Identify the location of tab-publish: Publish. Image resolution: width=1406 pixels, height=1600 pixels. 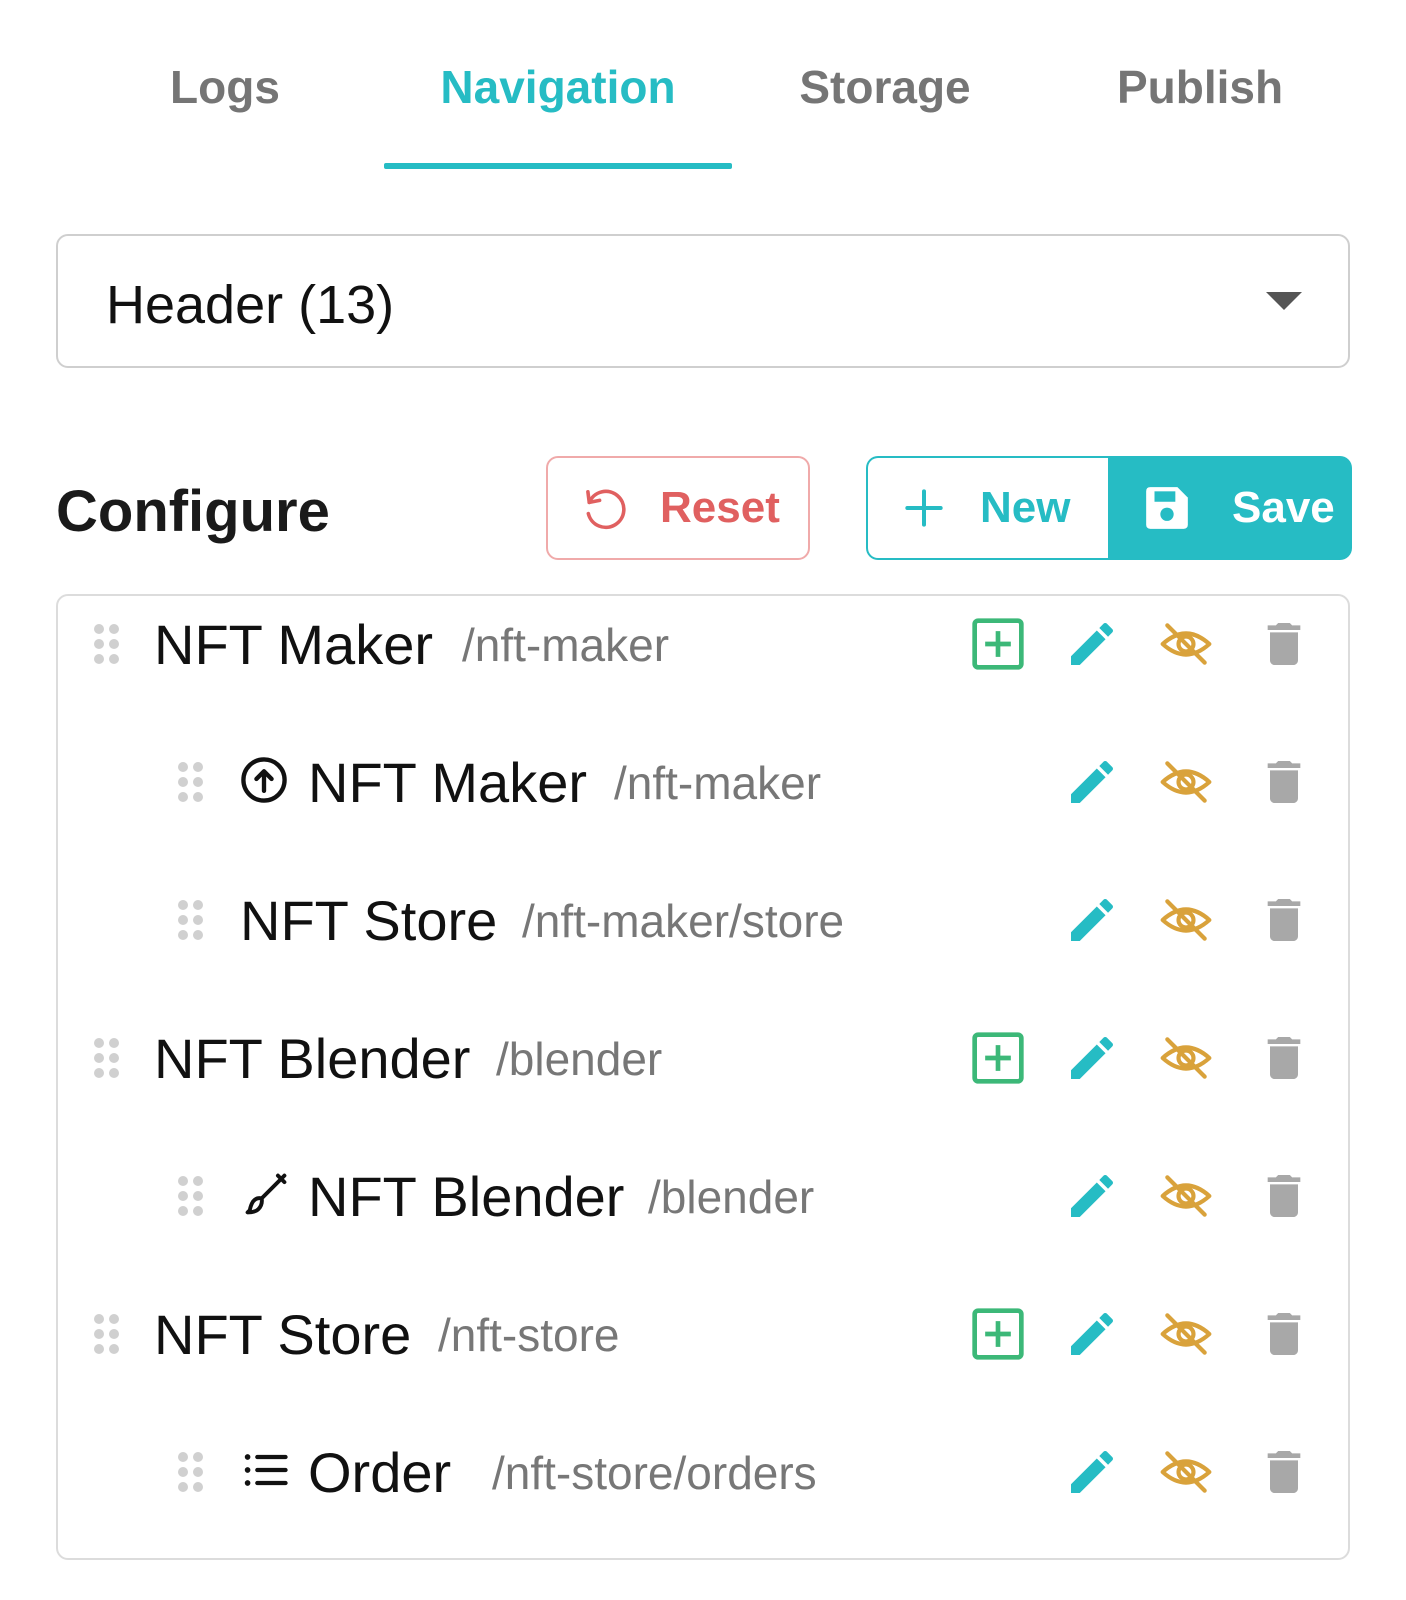
(1200, 87).